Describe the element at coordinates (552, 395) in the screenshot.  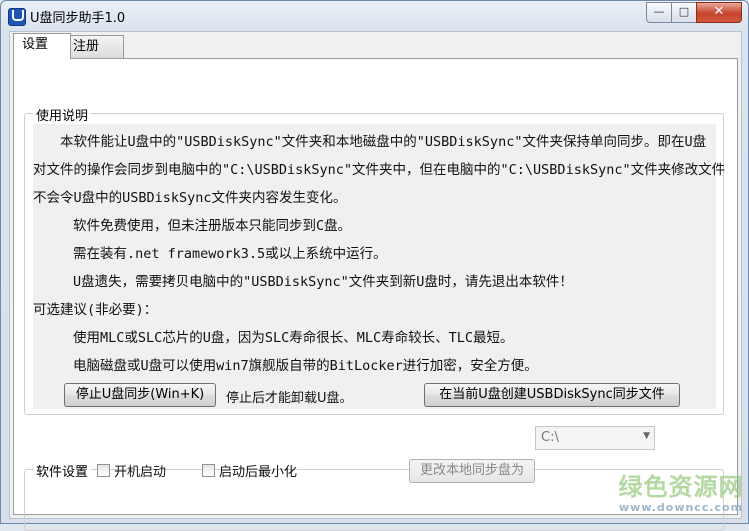
I see `create-sync-folder-button: 在当前U盘创建USBDiskSync同步文件` at that location.